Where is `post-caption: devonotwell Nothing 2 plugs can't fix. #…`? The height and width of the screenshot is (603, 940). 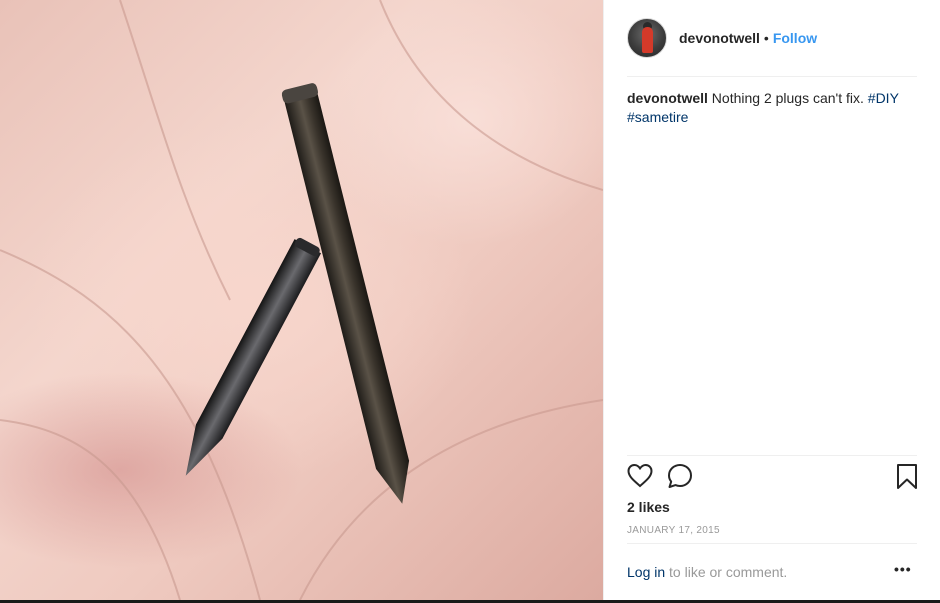
post-caption: devonotwell Nothing 2 plugs can't fix. #… is located at coordinates (772, 108).